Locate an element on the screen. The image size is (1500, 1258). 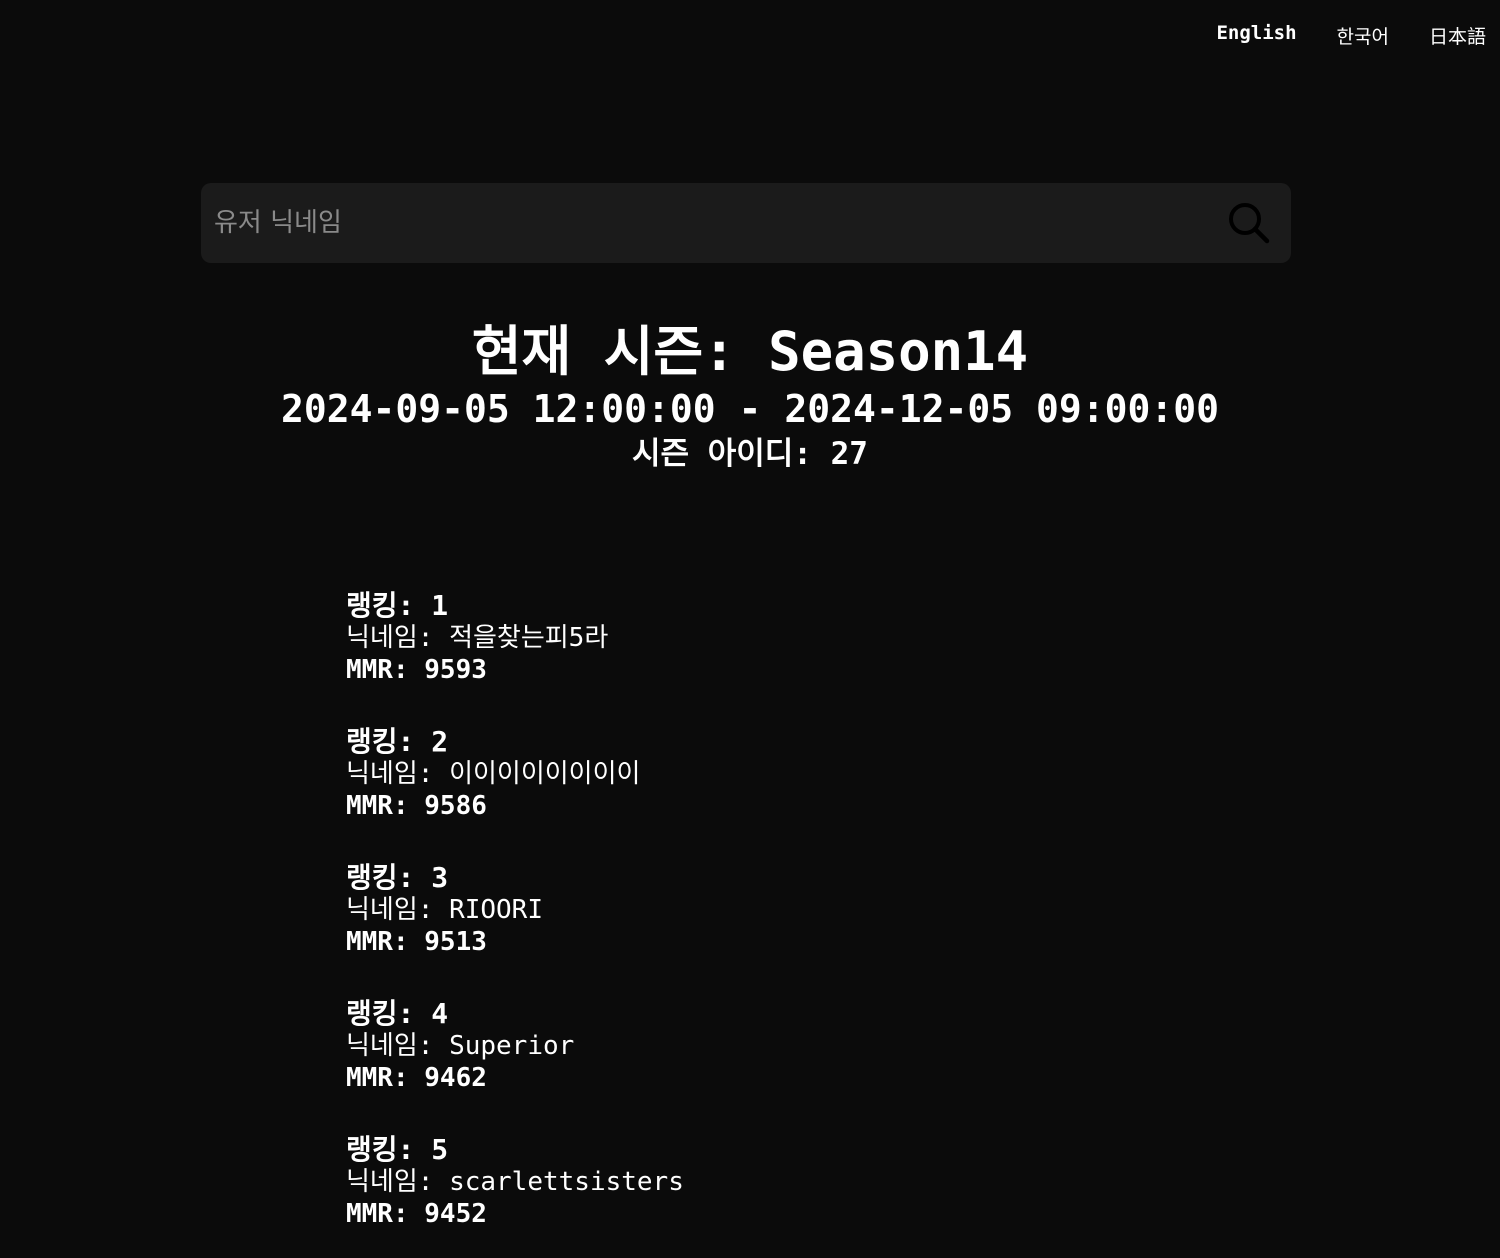
mmr-label: MMR: 9586 is located at coordinates (416, 806).